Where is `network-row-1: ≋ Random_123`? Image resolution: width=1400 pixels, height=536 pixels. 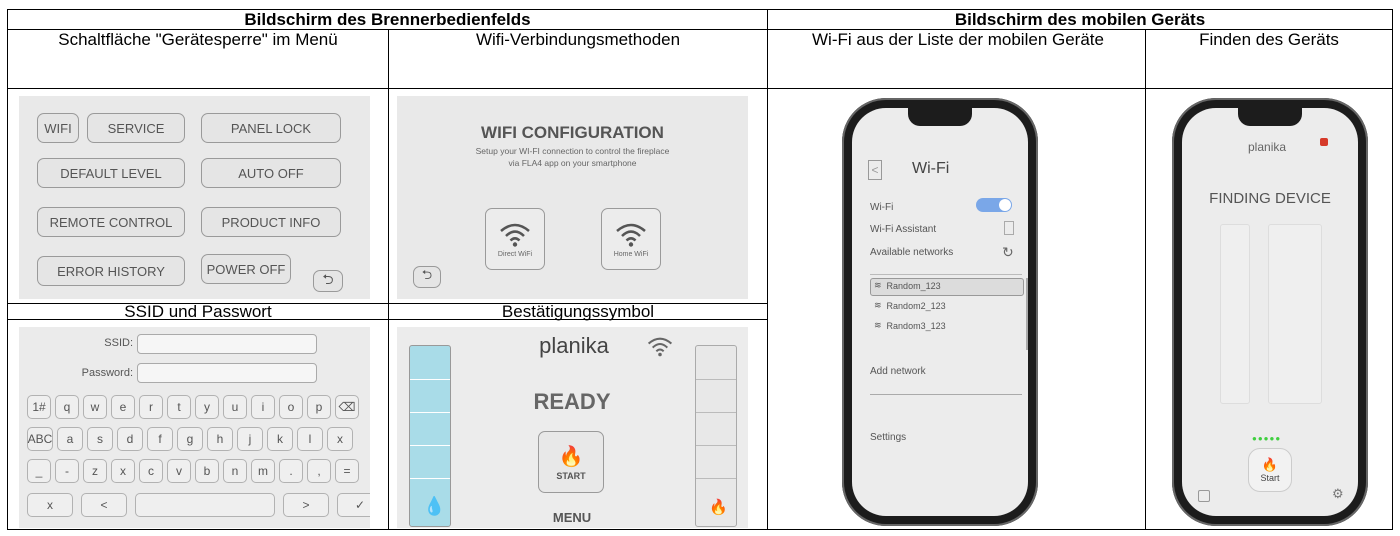 network-row-1: ≋ Random_123 is located at coordinates (907, 285).